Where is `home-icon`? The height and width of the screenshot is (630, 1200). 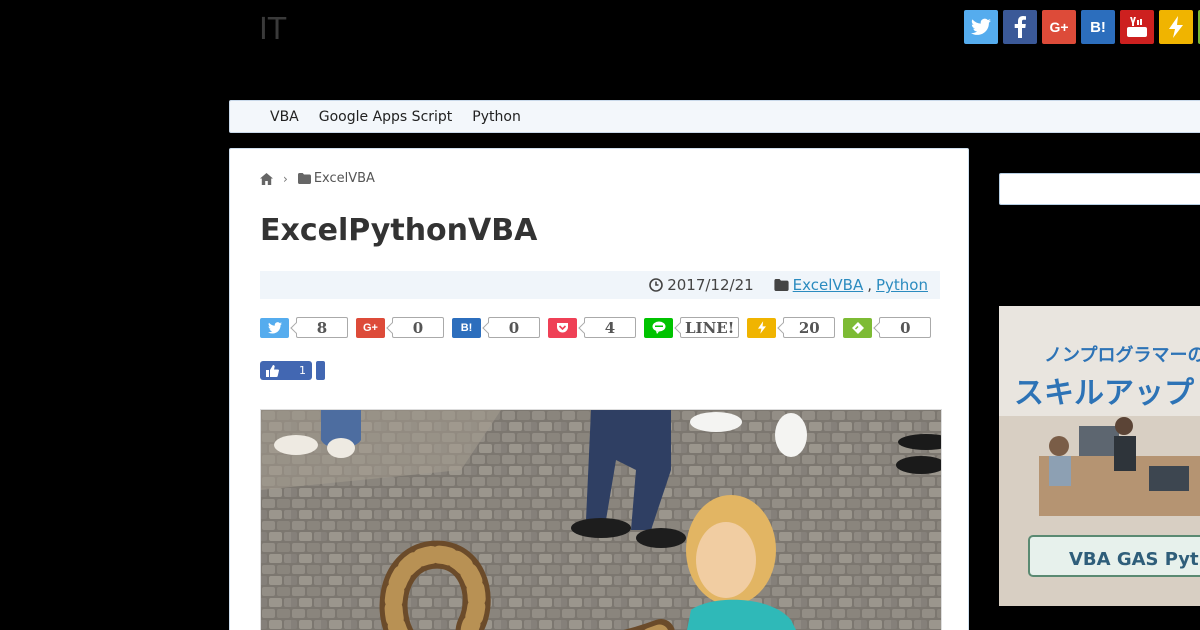 home-icon is located at coordinates (266, 178).